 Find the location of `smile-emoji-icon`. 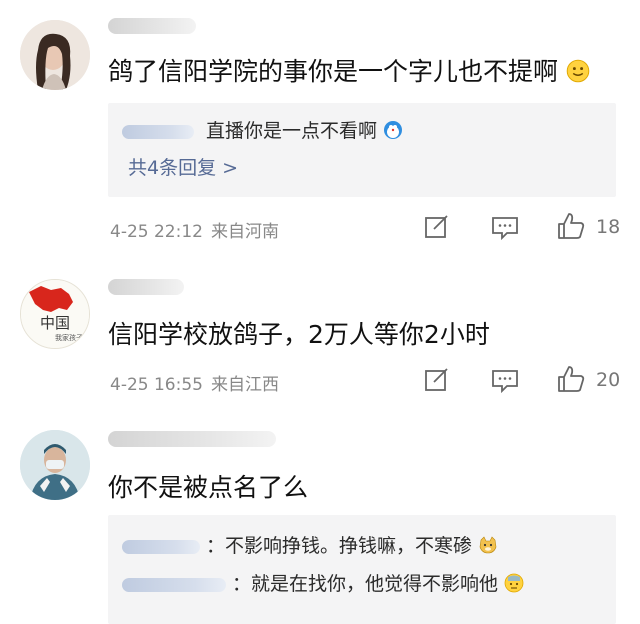

smile-emoji-icon is located at coordinates (578, 71).